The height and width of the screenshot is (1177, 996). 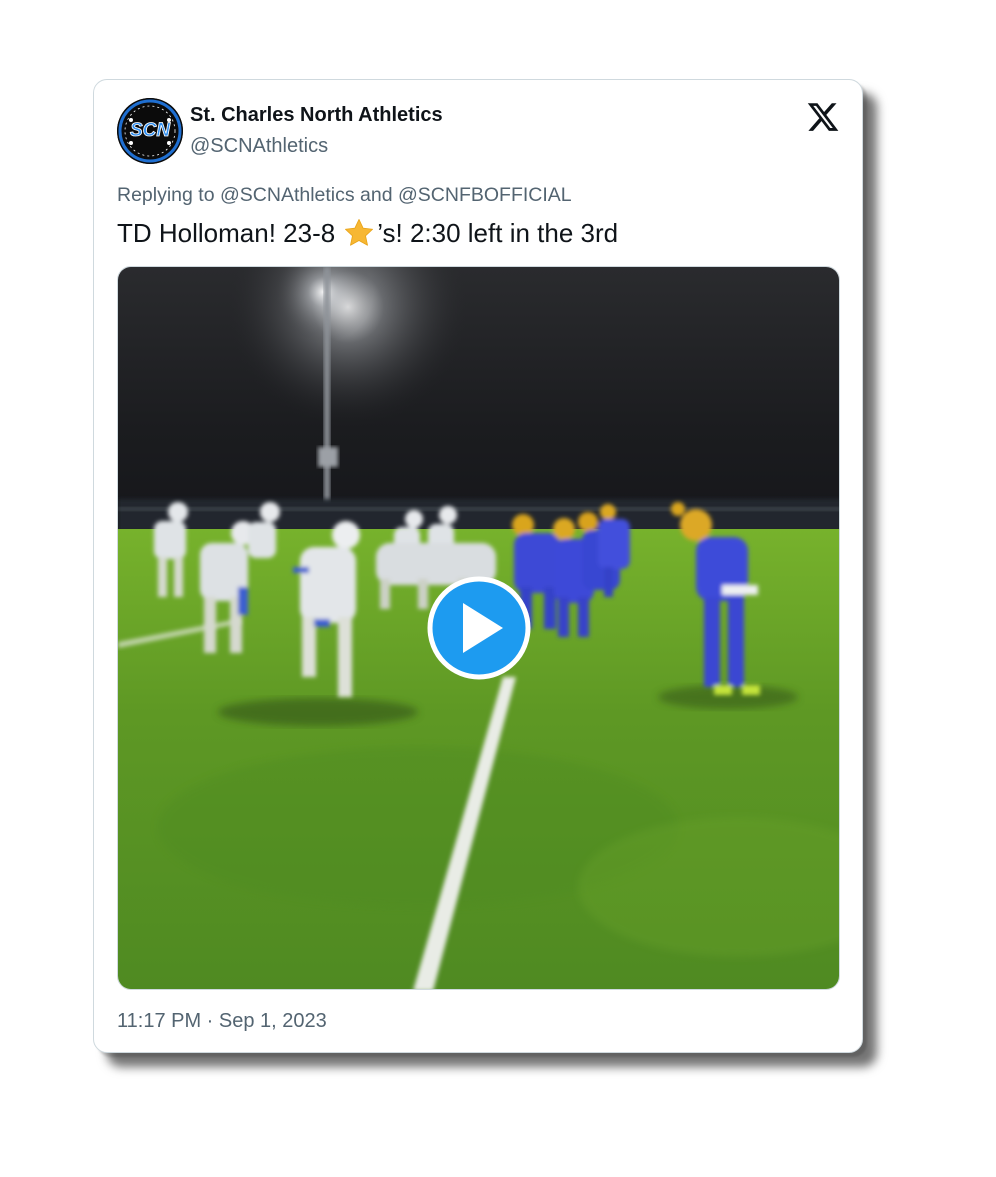 I want to click on x-logo-icon, so click(x=823, y=117).